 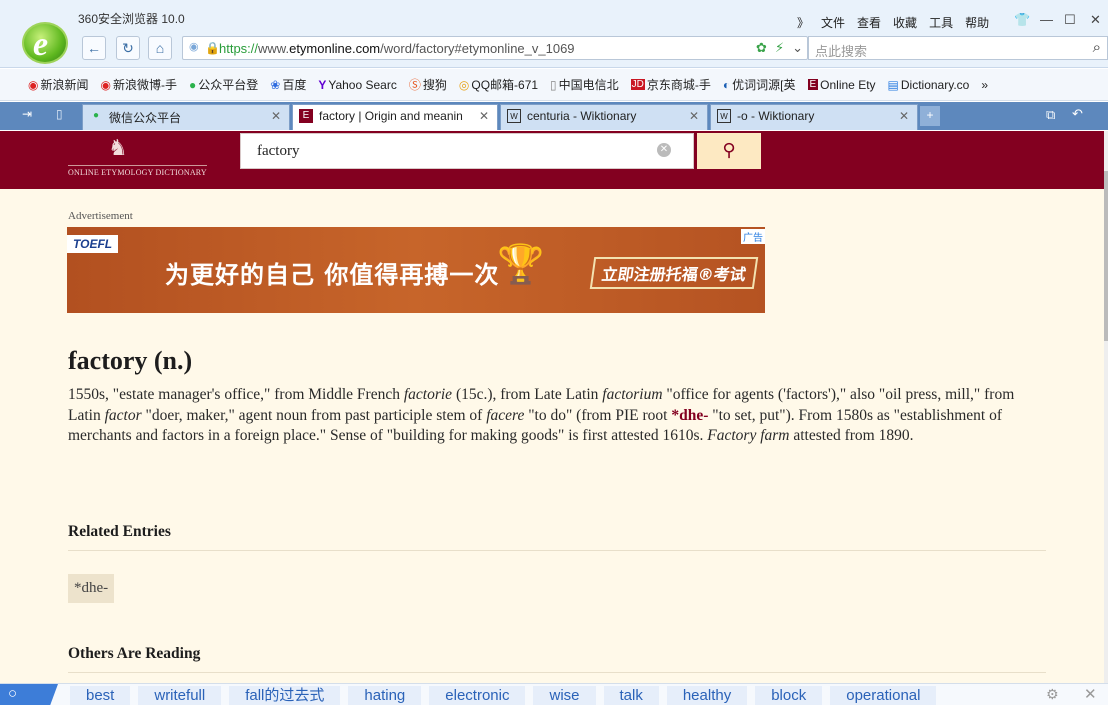 What do you see at coordinates (45, 43) in the screenshot?
I see `browser-logo-icon: e` at bounding box center [45, 43].